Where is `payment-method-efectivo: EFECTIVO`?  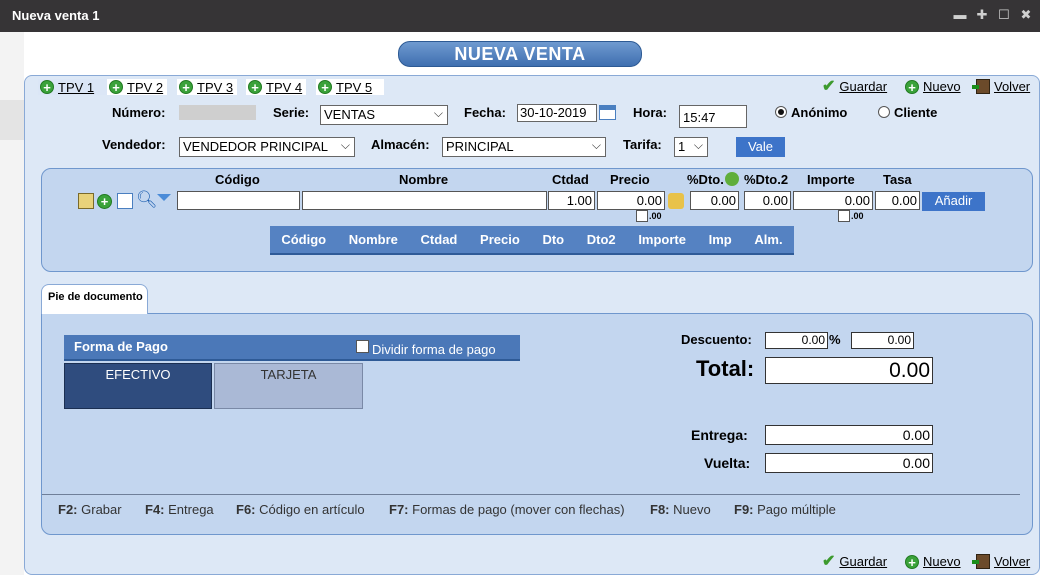
payment-method-efectivo: EFECTIVO is located at coordinates (138, 386).